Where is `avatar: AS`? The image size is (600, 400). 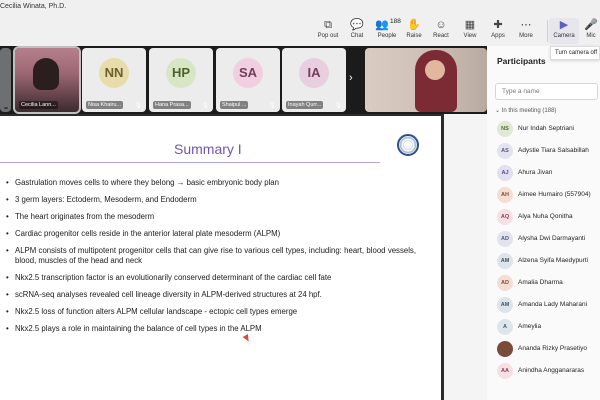 avatar: AS is located at coordinates (505, 151).